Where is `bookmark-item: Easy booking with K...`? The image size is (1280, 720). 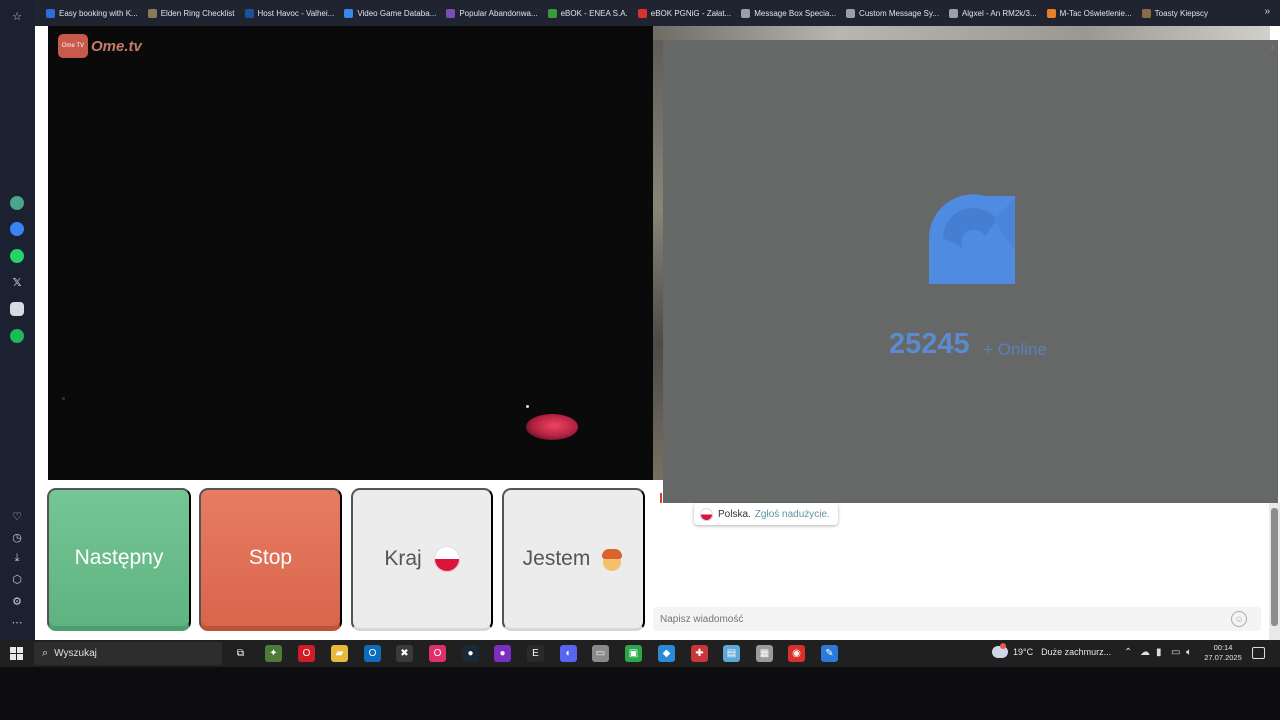
bookmark-item: Easy booking with K... is located at coordinates (92, 13).